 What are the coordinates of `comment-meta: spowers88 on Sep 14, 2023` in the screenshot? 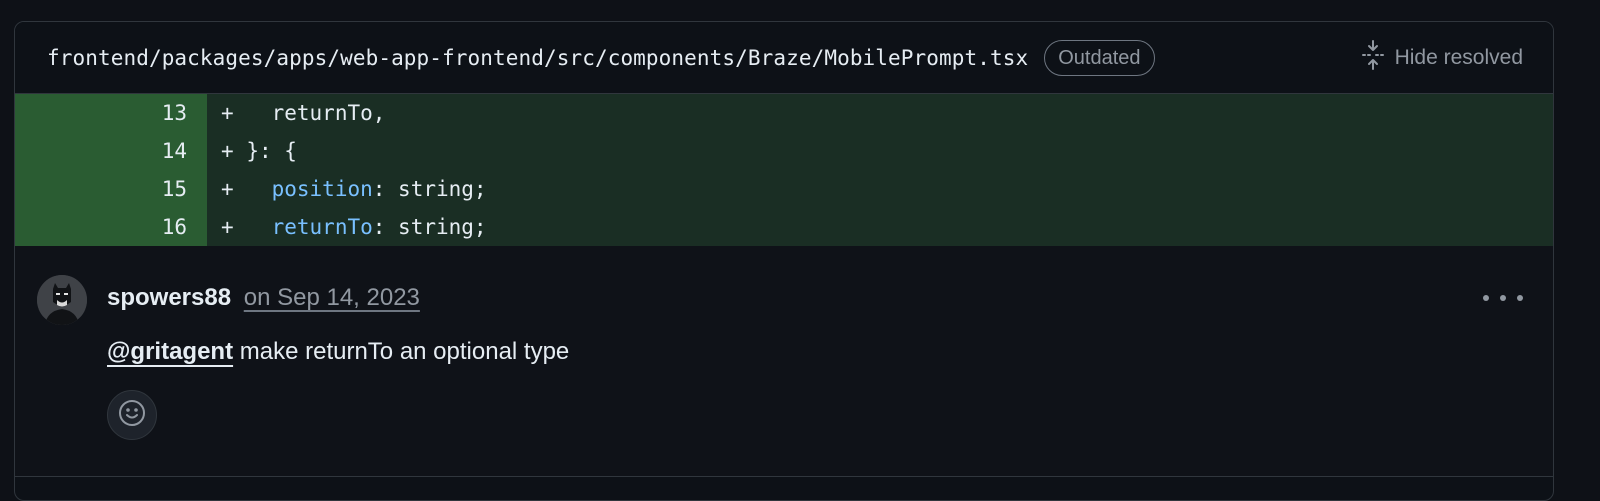 It's located at (263, 298).